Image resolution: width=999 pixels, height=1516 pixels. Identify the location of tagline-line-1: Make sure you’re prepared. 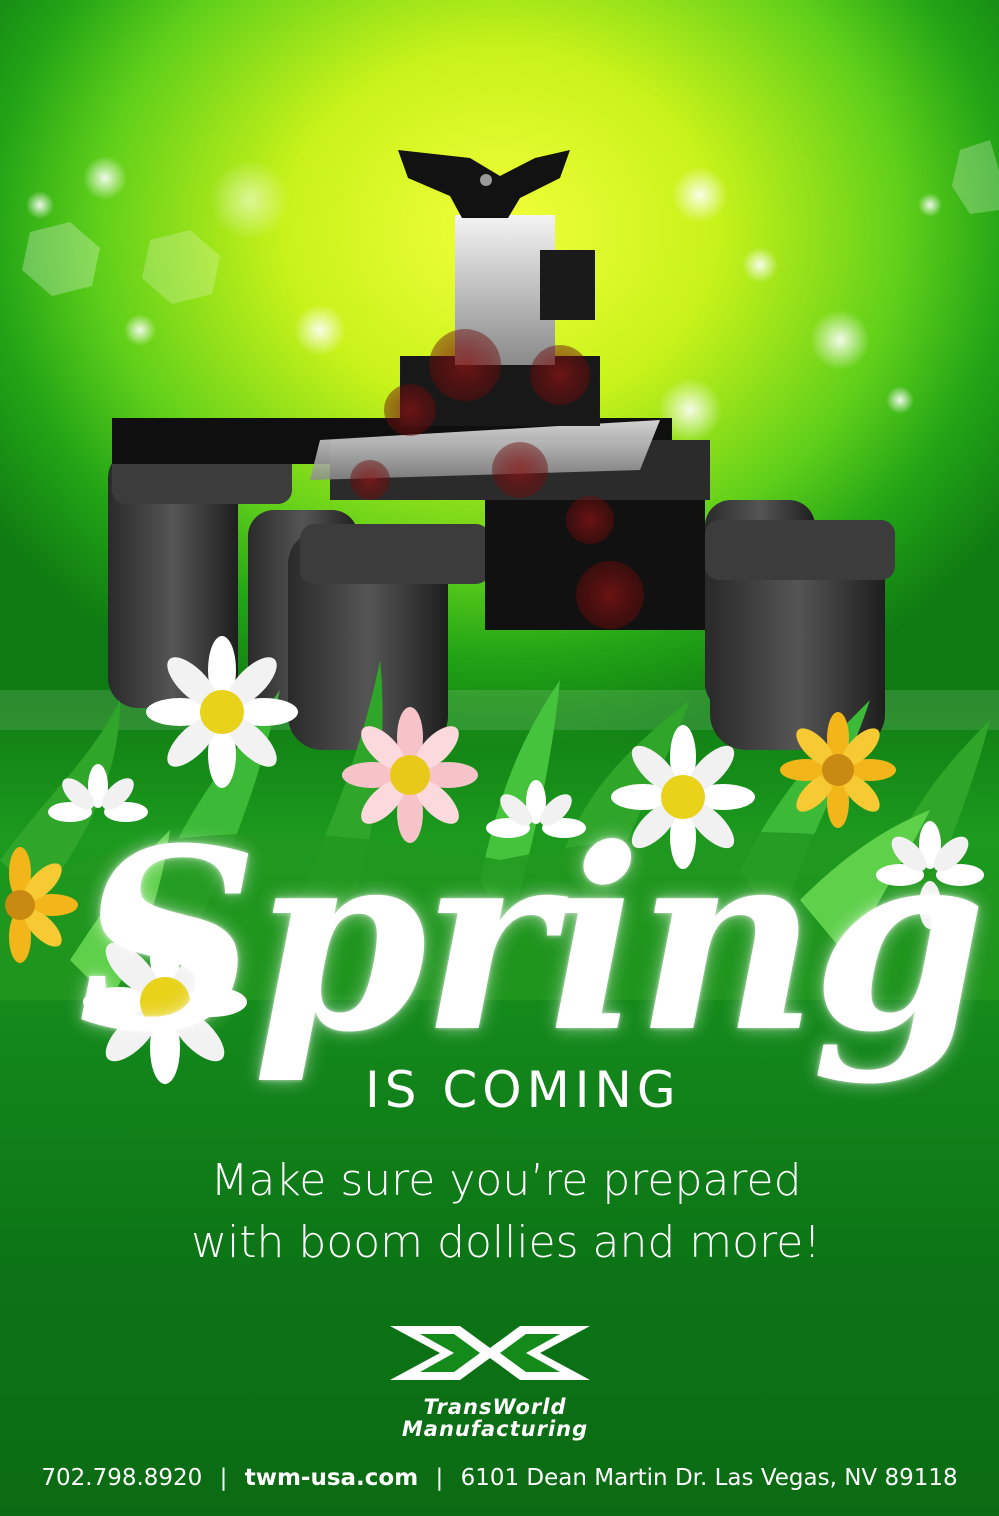
(506, 1180).